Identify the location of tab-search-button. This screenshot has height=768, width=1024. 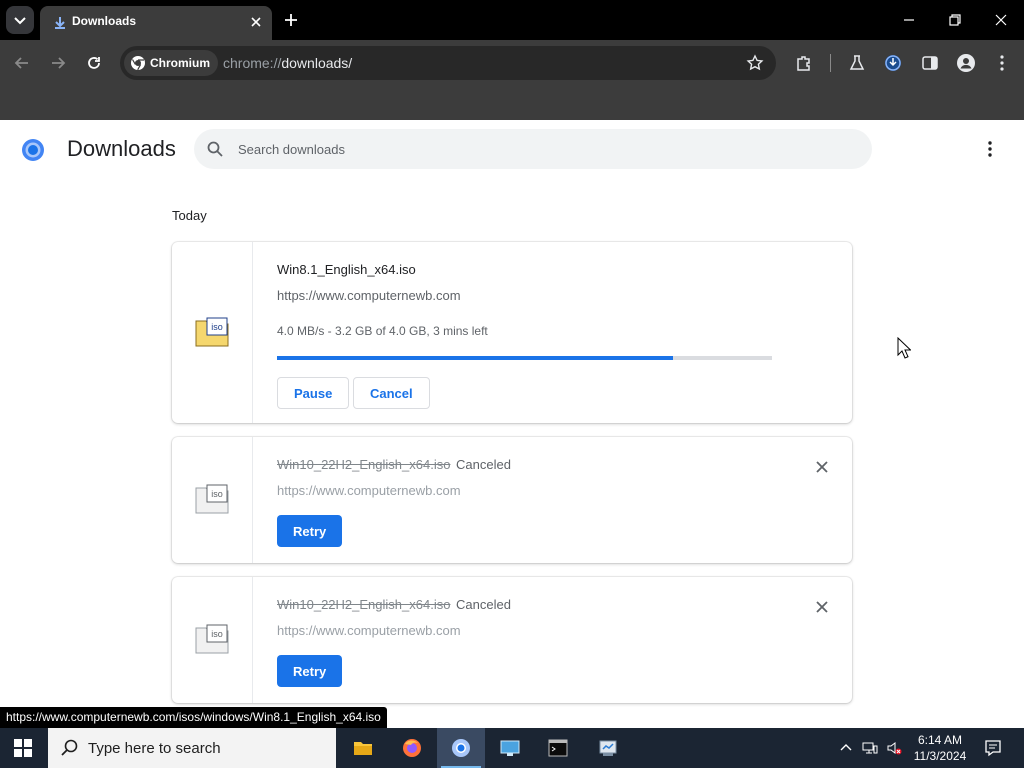
(20, 20).